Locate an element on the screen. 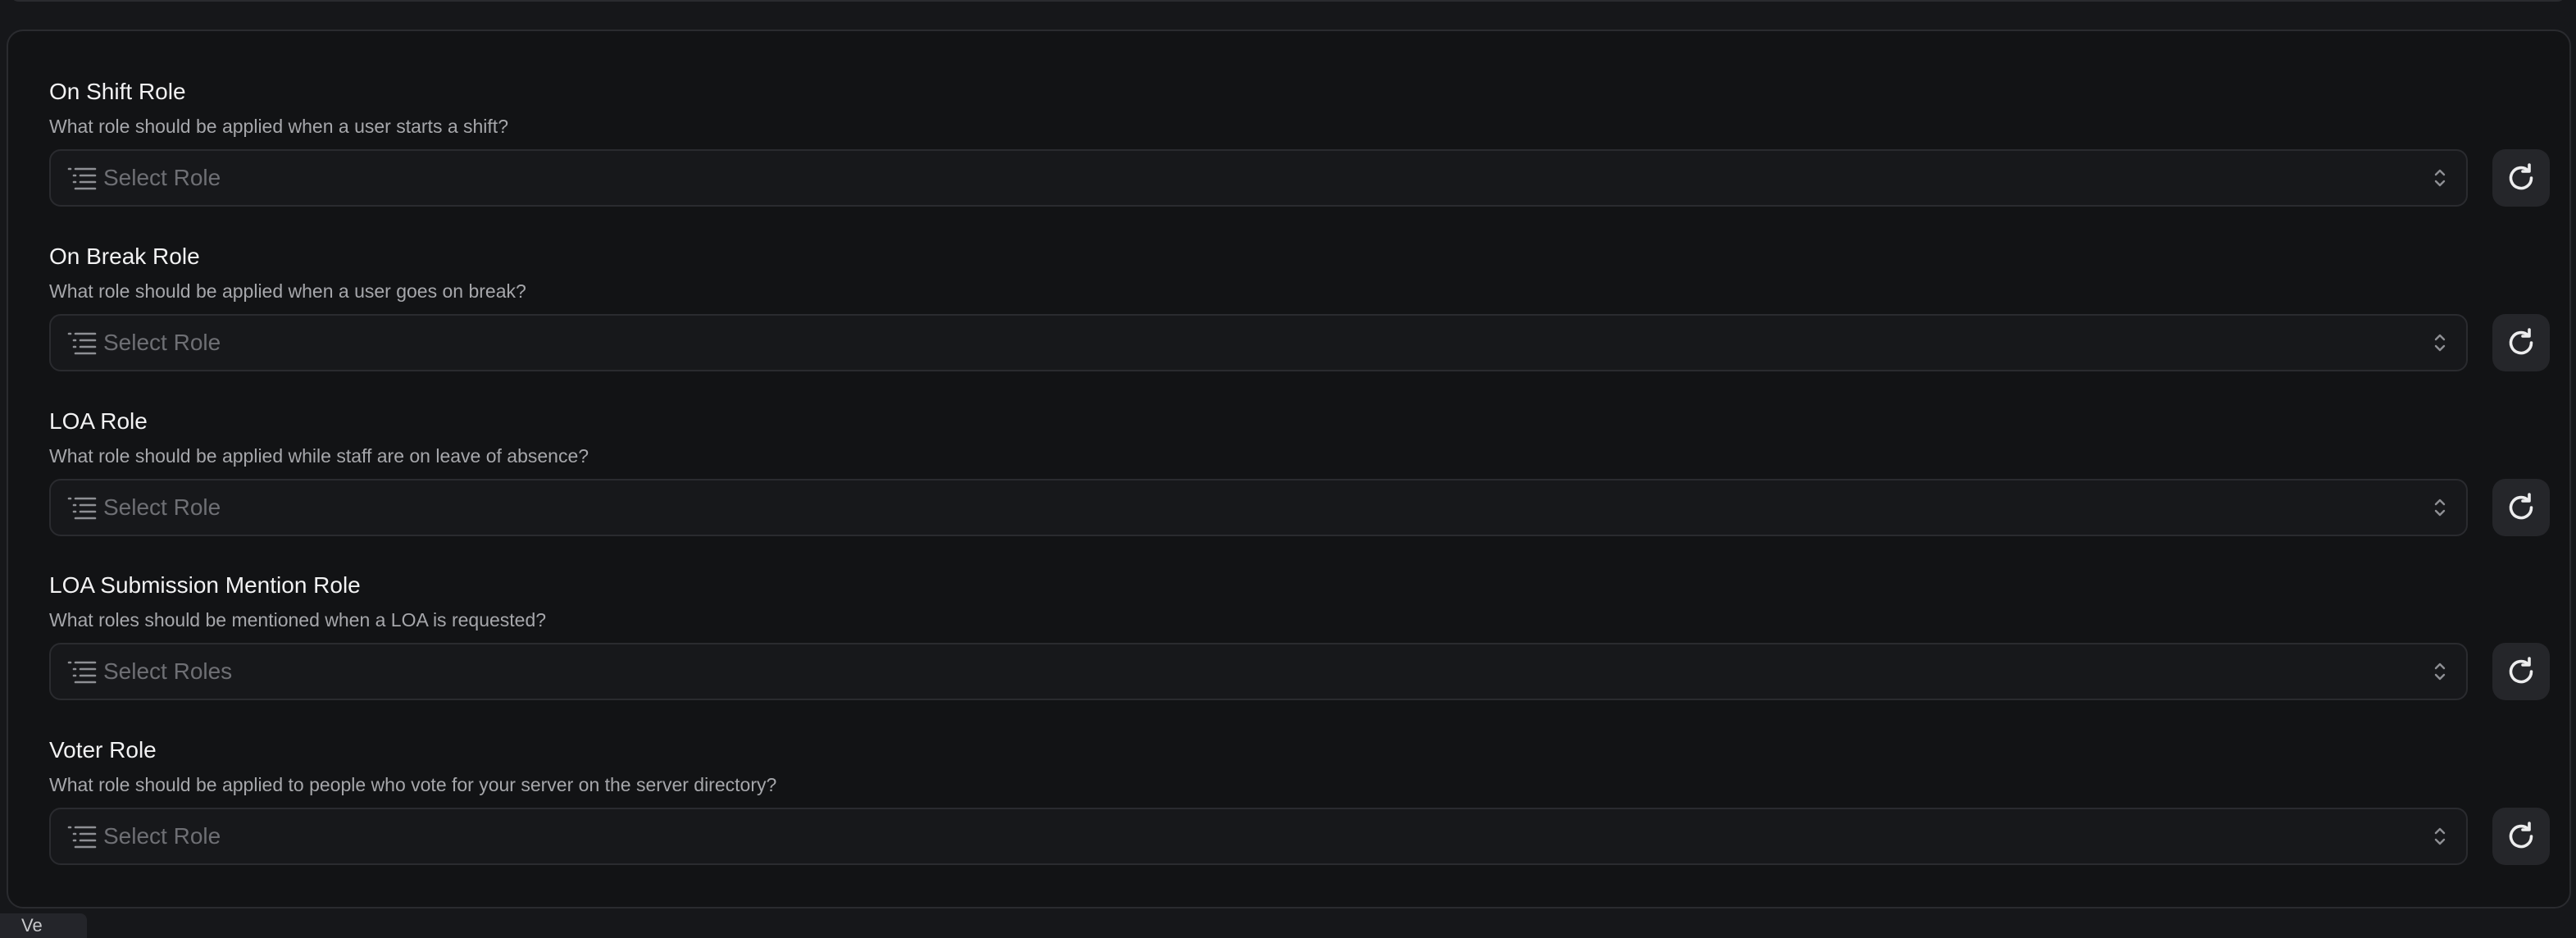 The height and width of the screenshot is (938, 2576). section-title: On Shift Role is located at coordinates (117, 91).